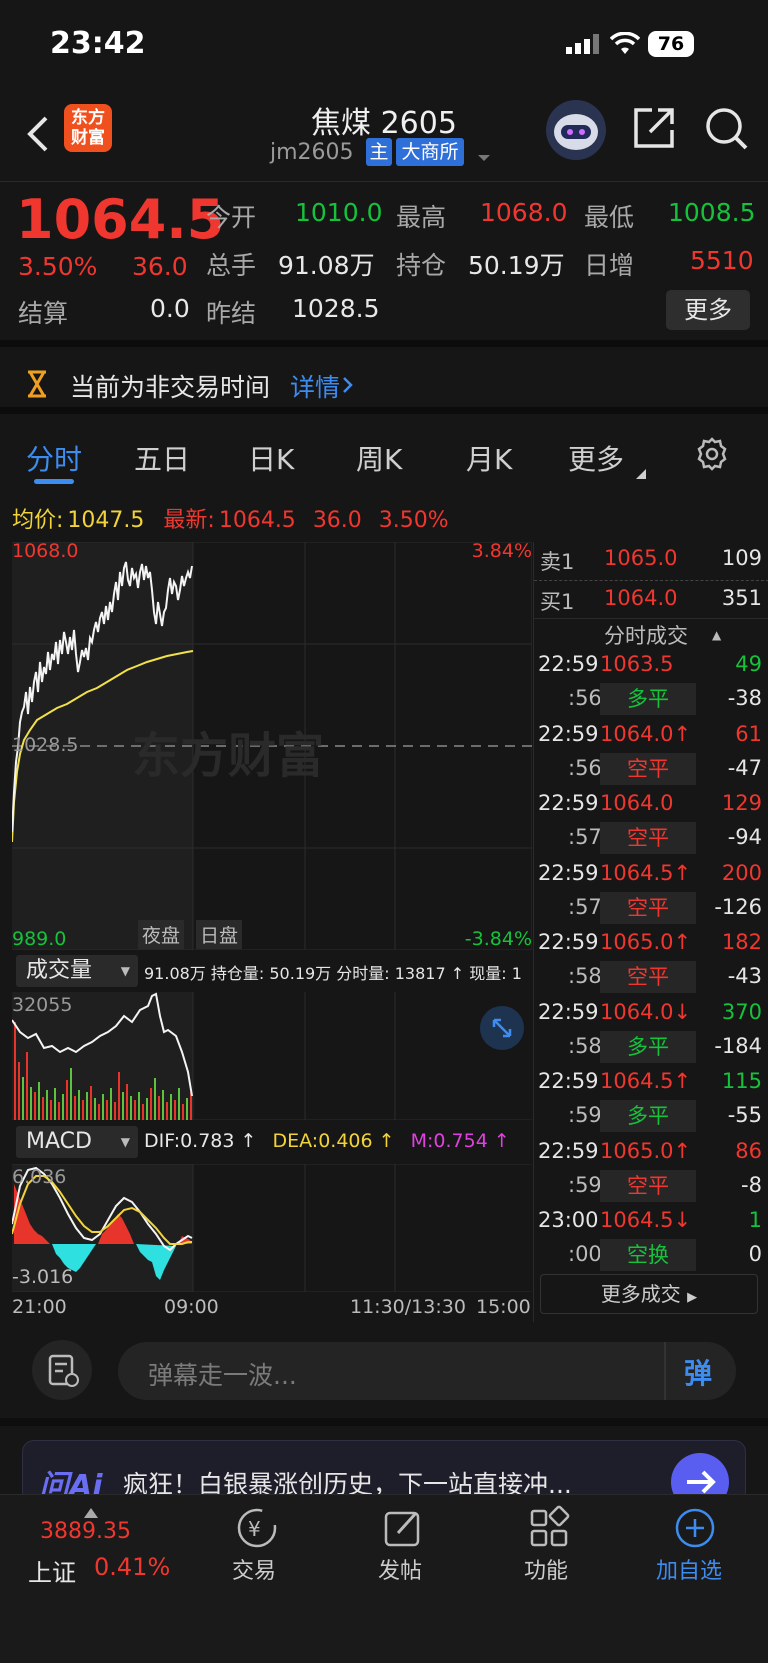 The image size is (768, 1663). What do you see at coordinates (400, 1569) in the screenshot?
I see `nav-post: 发帖` at bounding box center [400, 1569].